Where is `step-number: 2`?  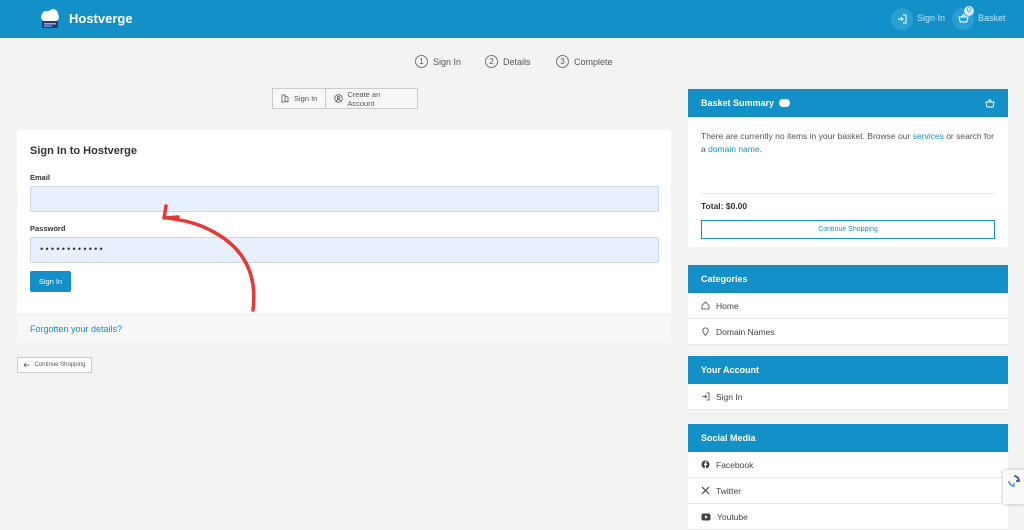
step-number: 2 is located at coordinates (491, 61).